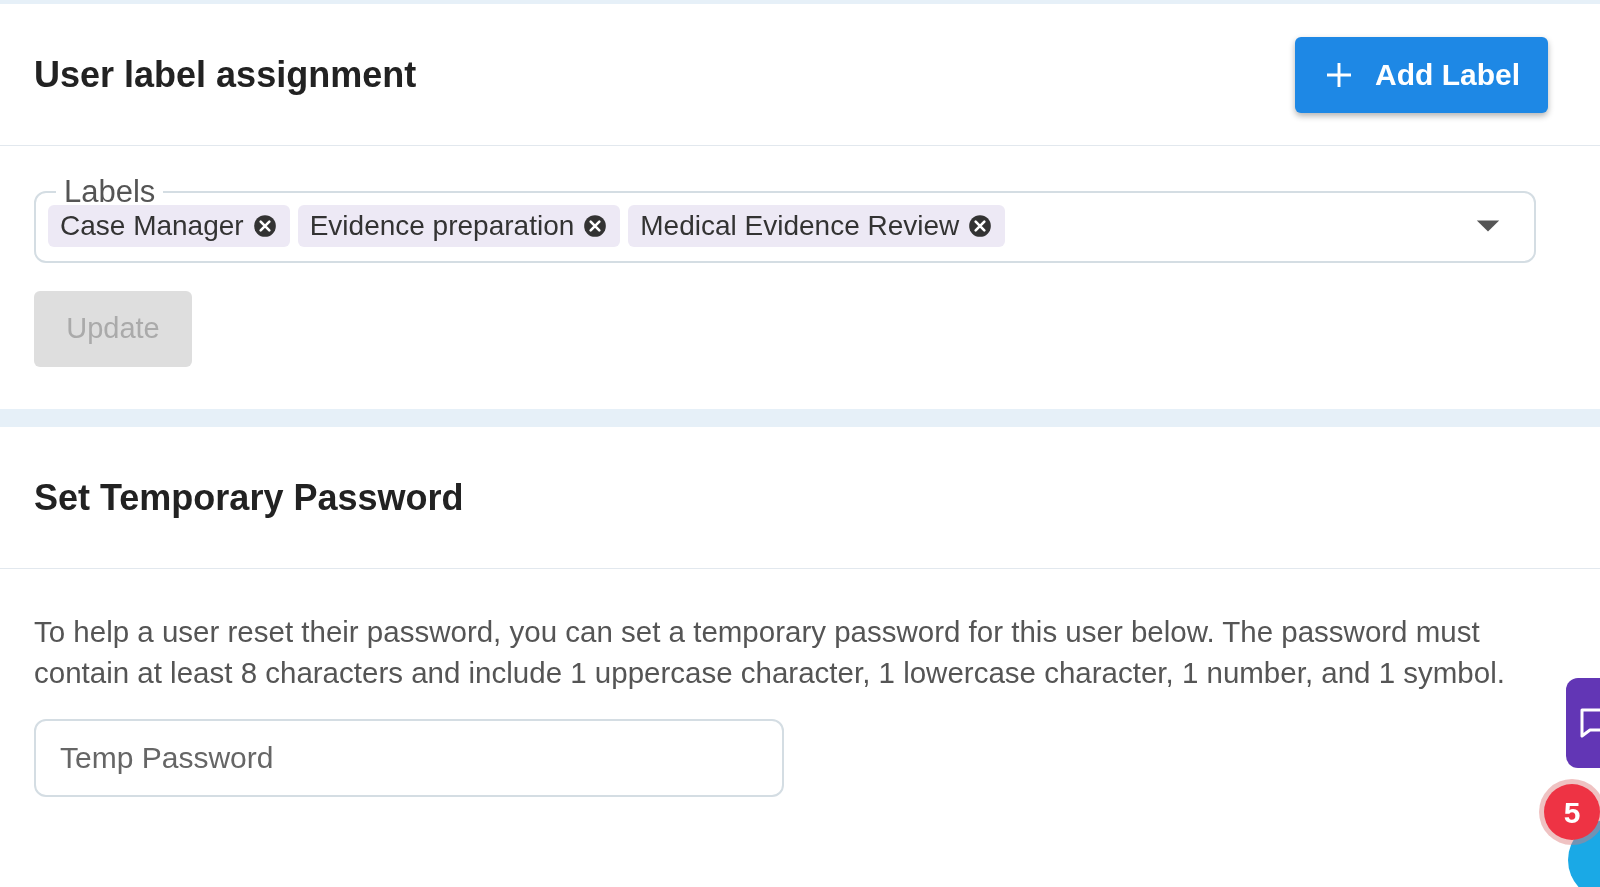 The width and height of the screenshot is (1600, 887). Describe the element at coordinates (817, 226) in the screenshot. I see `label-chip: Medical Evidence Review` at that location.